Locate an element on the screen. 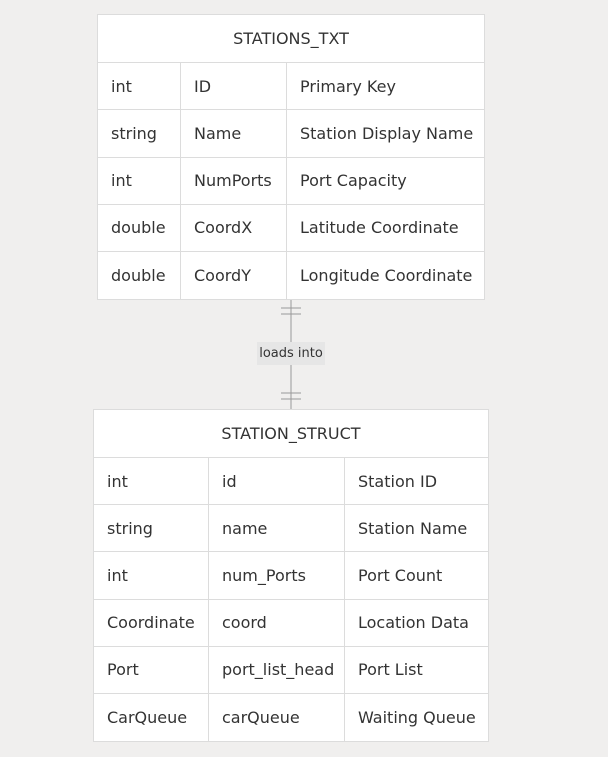 This screenshot has height=757, width=608. attribute-row: string Name Station Display Name is located at coordinates (291, 134).